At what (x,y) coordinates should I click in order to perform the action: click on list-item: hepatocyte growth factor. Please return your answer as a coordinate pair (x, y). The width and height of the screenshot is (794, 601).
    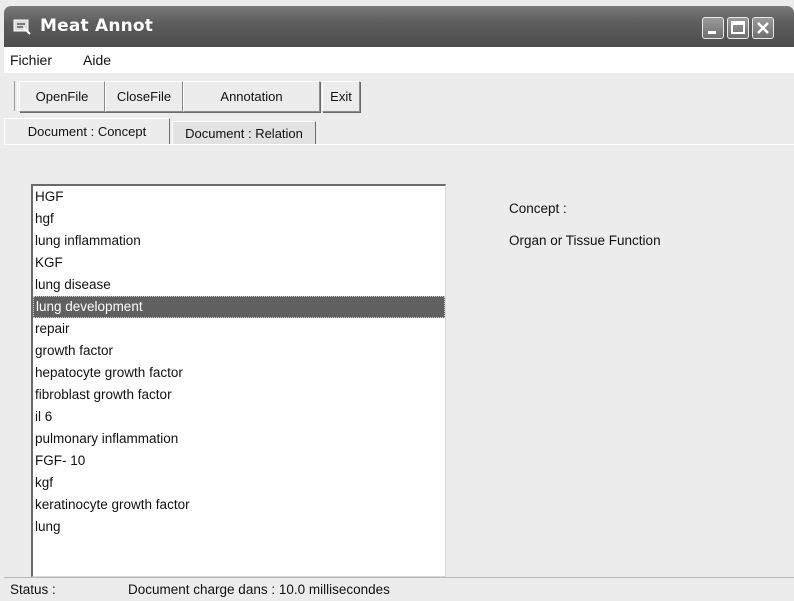
    Looking at the image, I should click on (239, 373).